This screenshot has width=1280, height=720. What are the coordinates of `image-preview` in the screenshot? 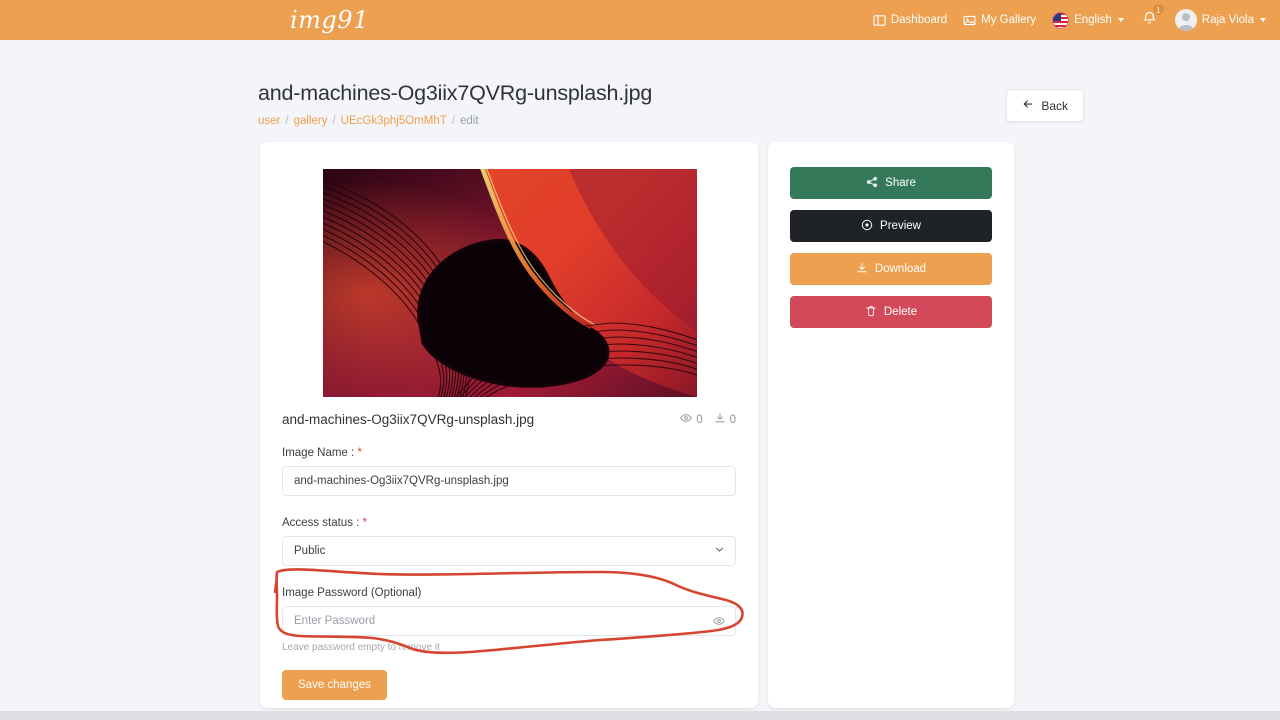 It's located at (510, 283).